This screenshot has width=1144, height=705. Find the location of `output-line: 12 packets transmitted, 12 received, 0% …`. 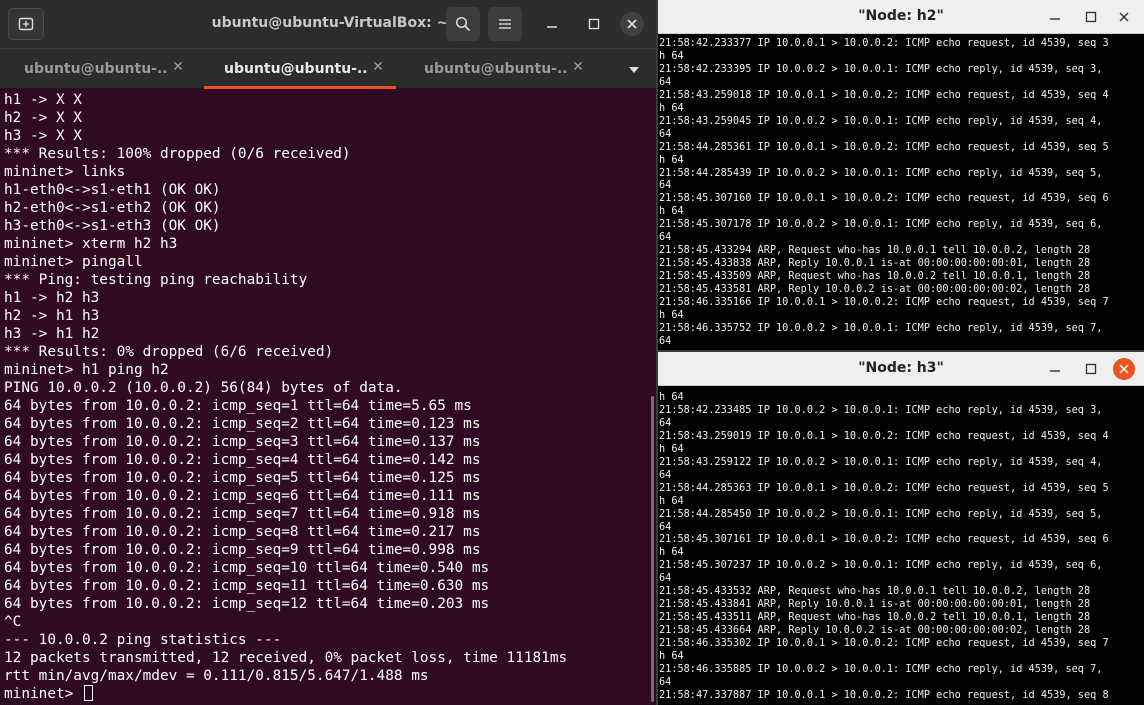

output-line: 12 packets transmitted, 12 received, 0% … is located at coordinates (286, 658).